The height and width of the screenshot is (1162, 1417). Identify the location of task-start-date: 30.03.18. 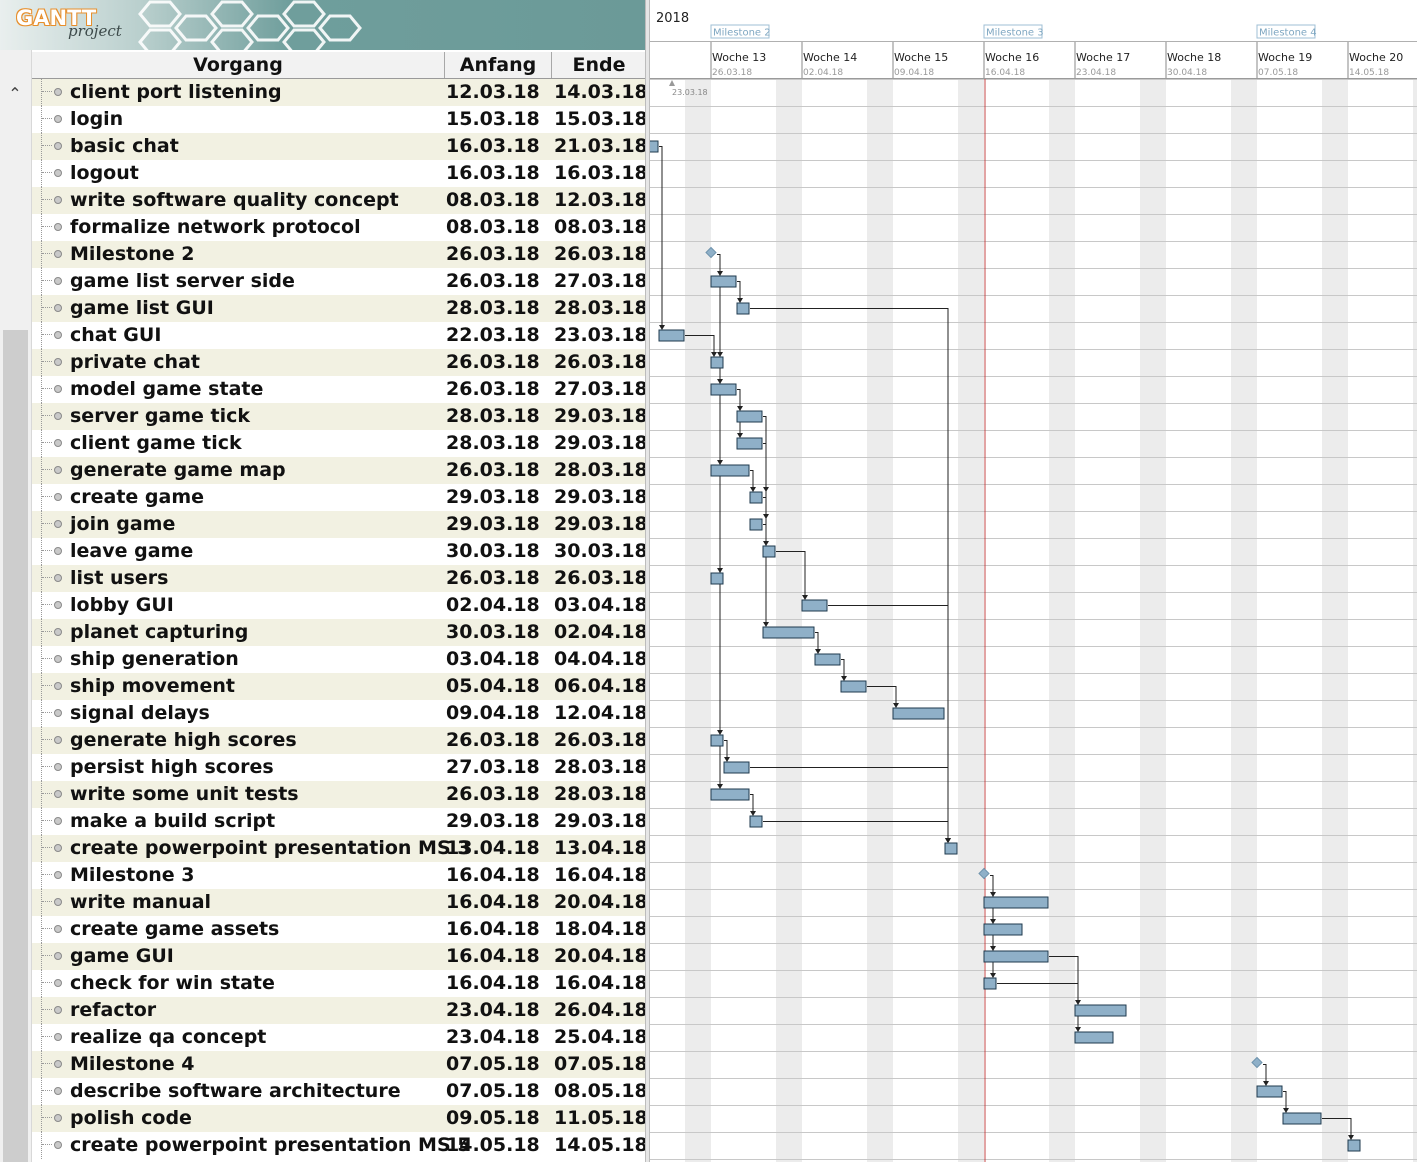
(493, 551).